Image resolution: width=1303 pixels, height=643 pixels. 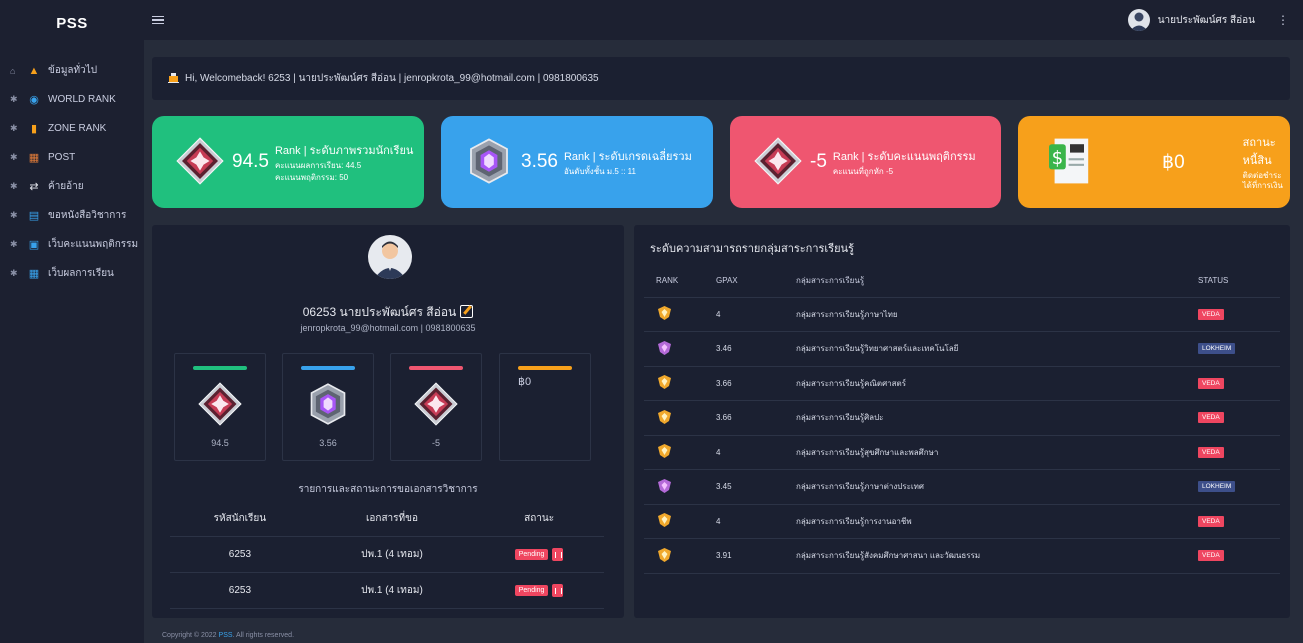 I want to click on mini-stat-card: 94.5, so click(x=220, y=407).